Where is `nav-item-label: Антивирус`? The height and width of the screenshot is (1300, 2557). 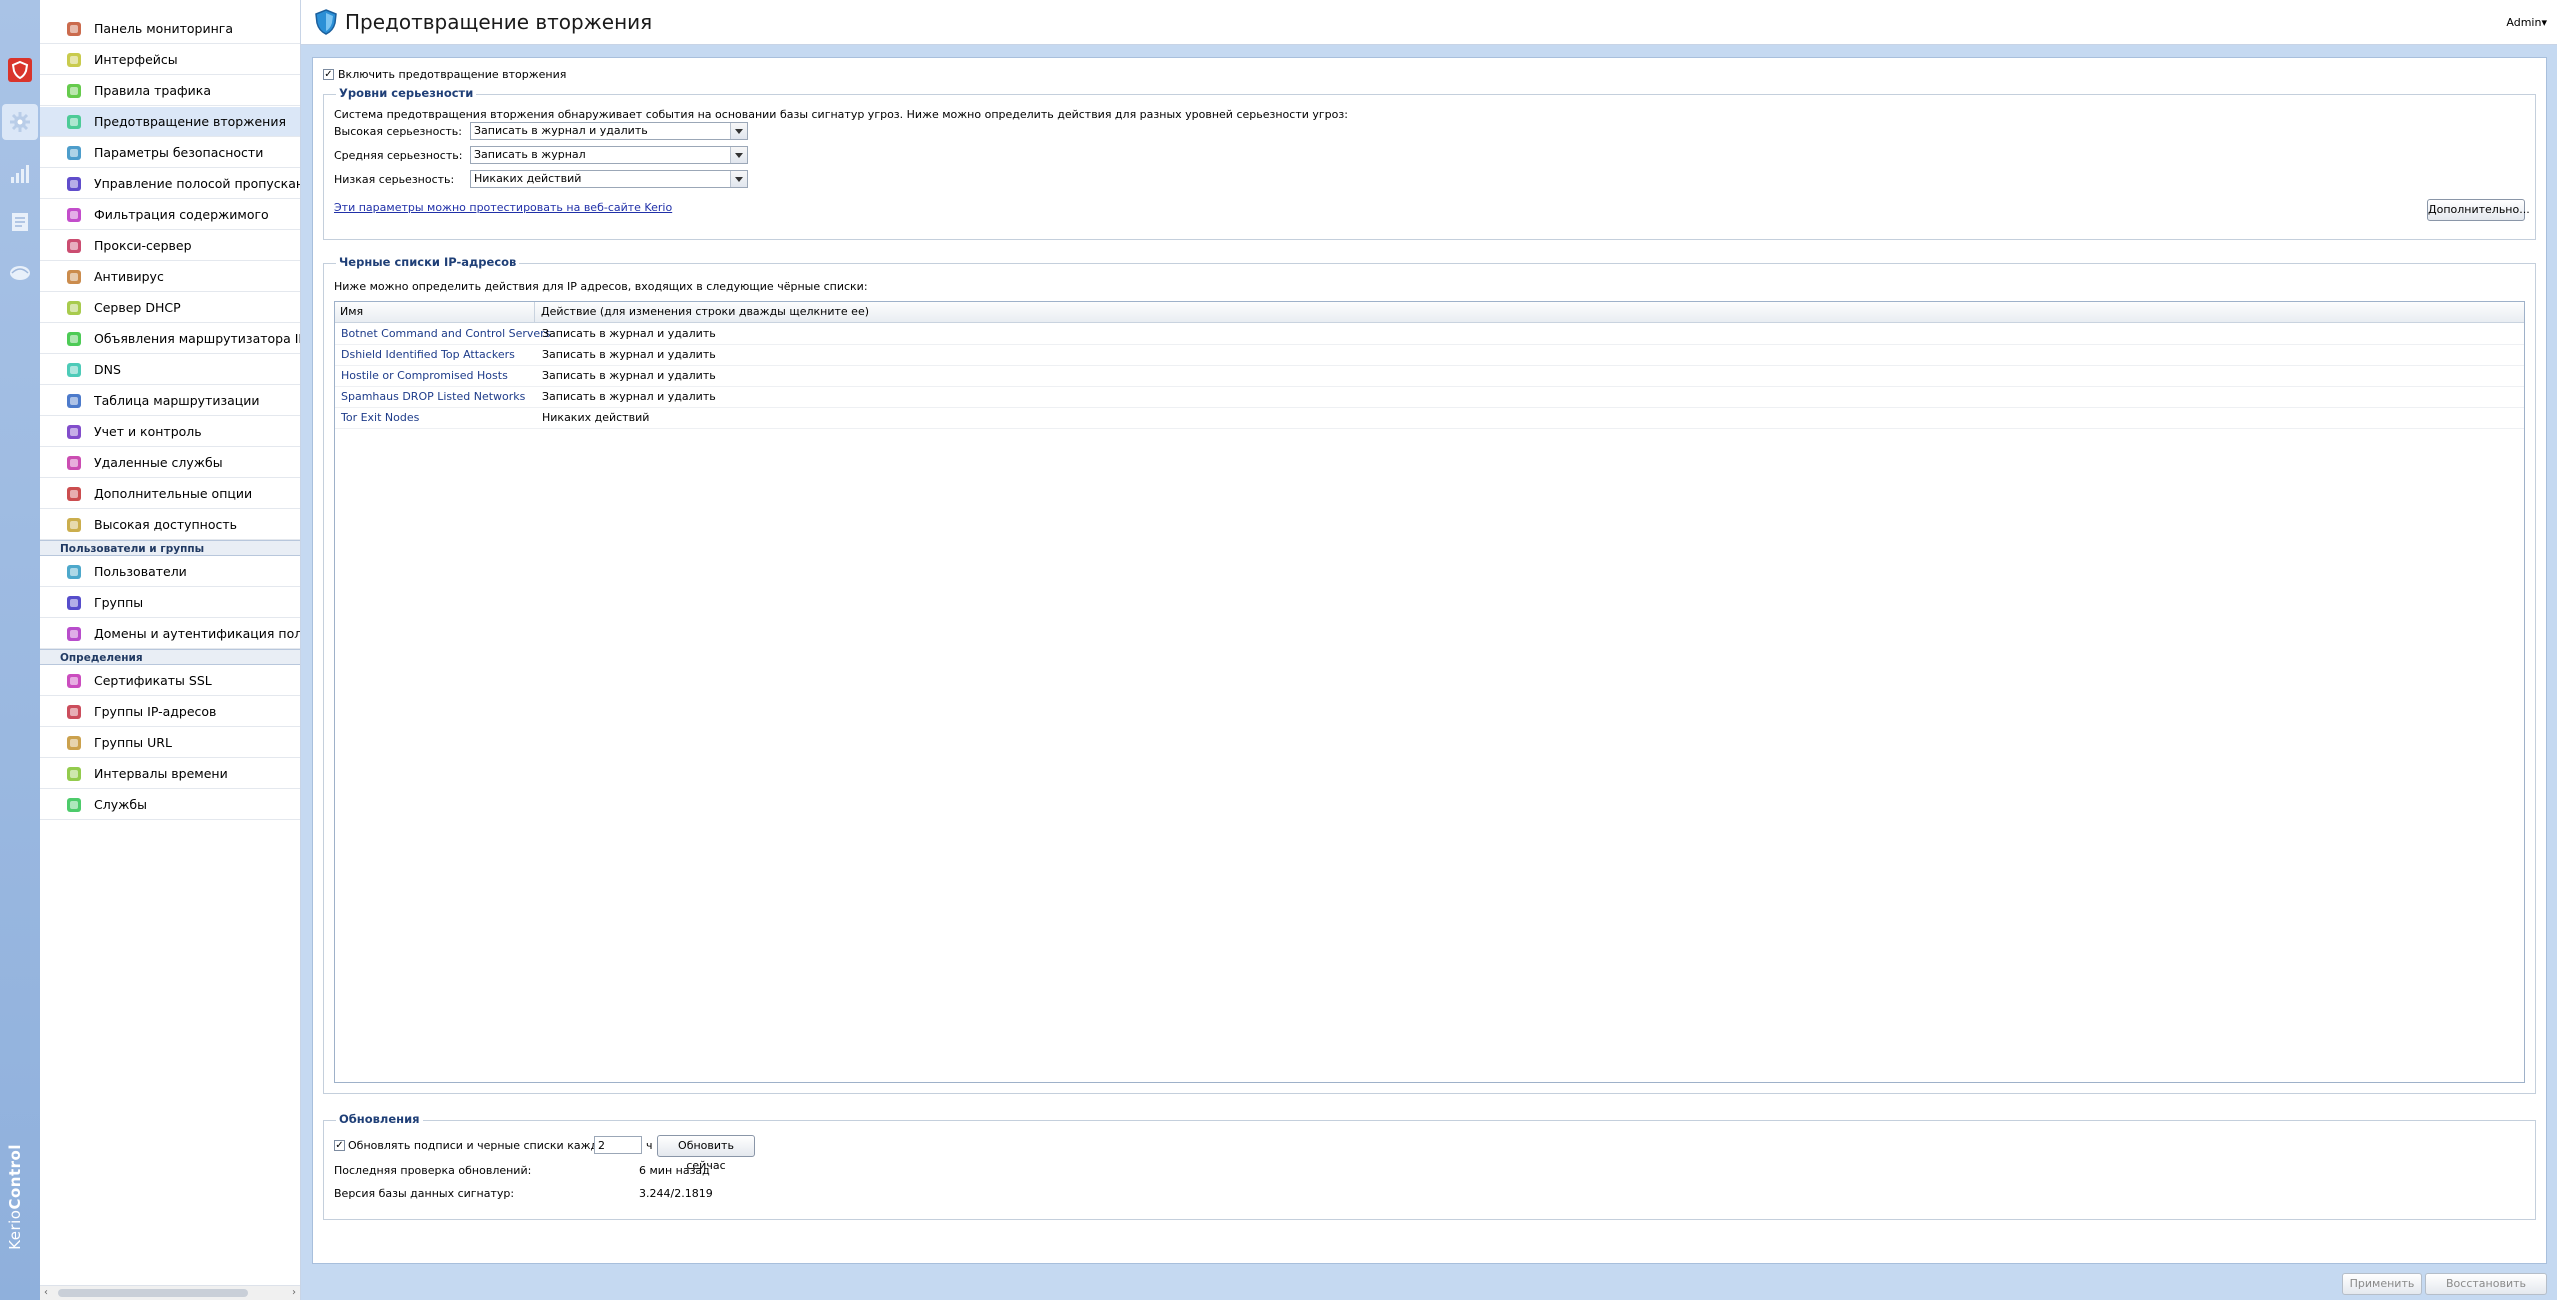 nav-item-label: Антивирус is located at coordinates (129, 276).